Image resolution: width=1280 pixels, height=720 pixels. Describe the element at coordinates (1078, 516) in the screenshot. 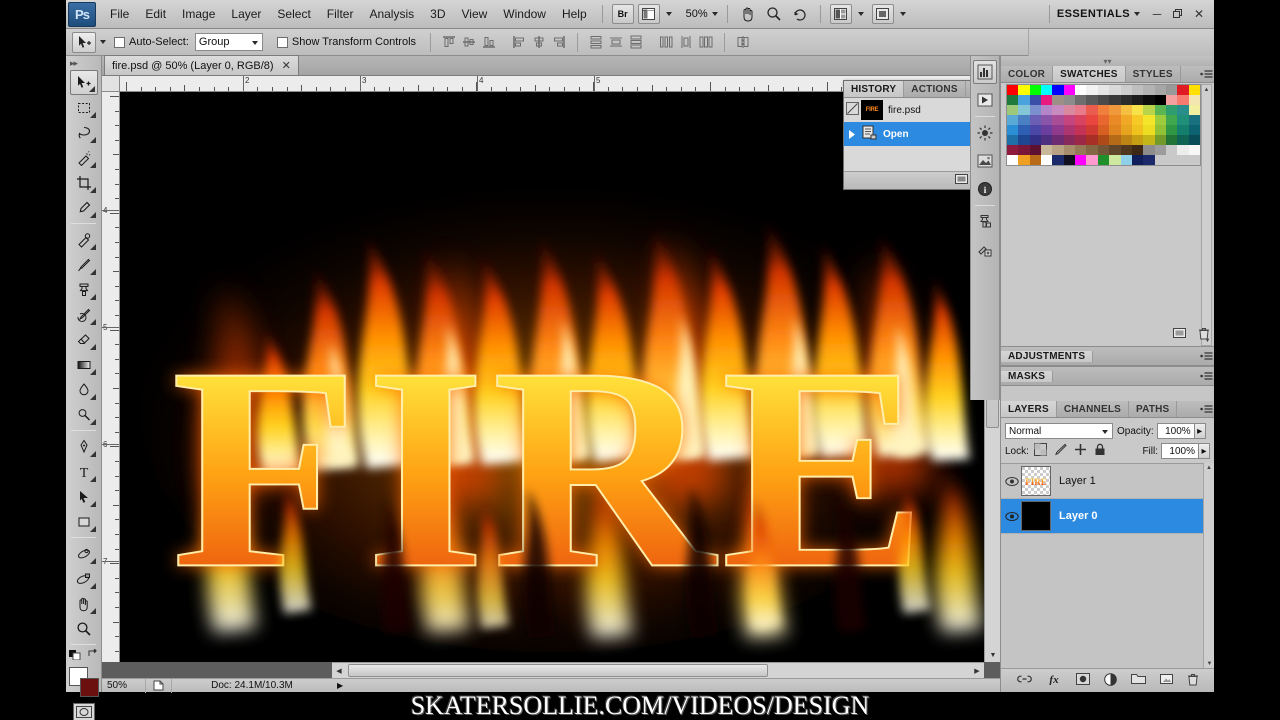

I see `layer-name: Layer 0` at that location.